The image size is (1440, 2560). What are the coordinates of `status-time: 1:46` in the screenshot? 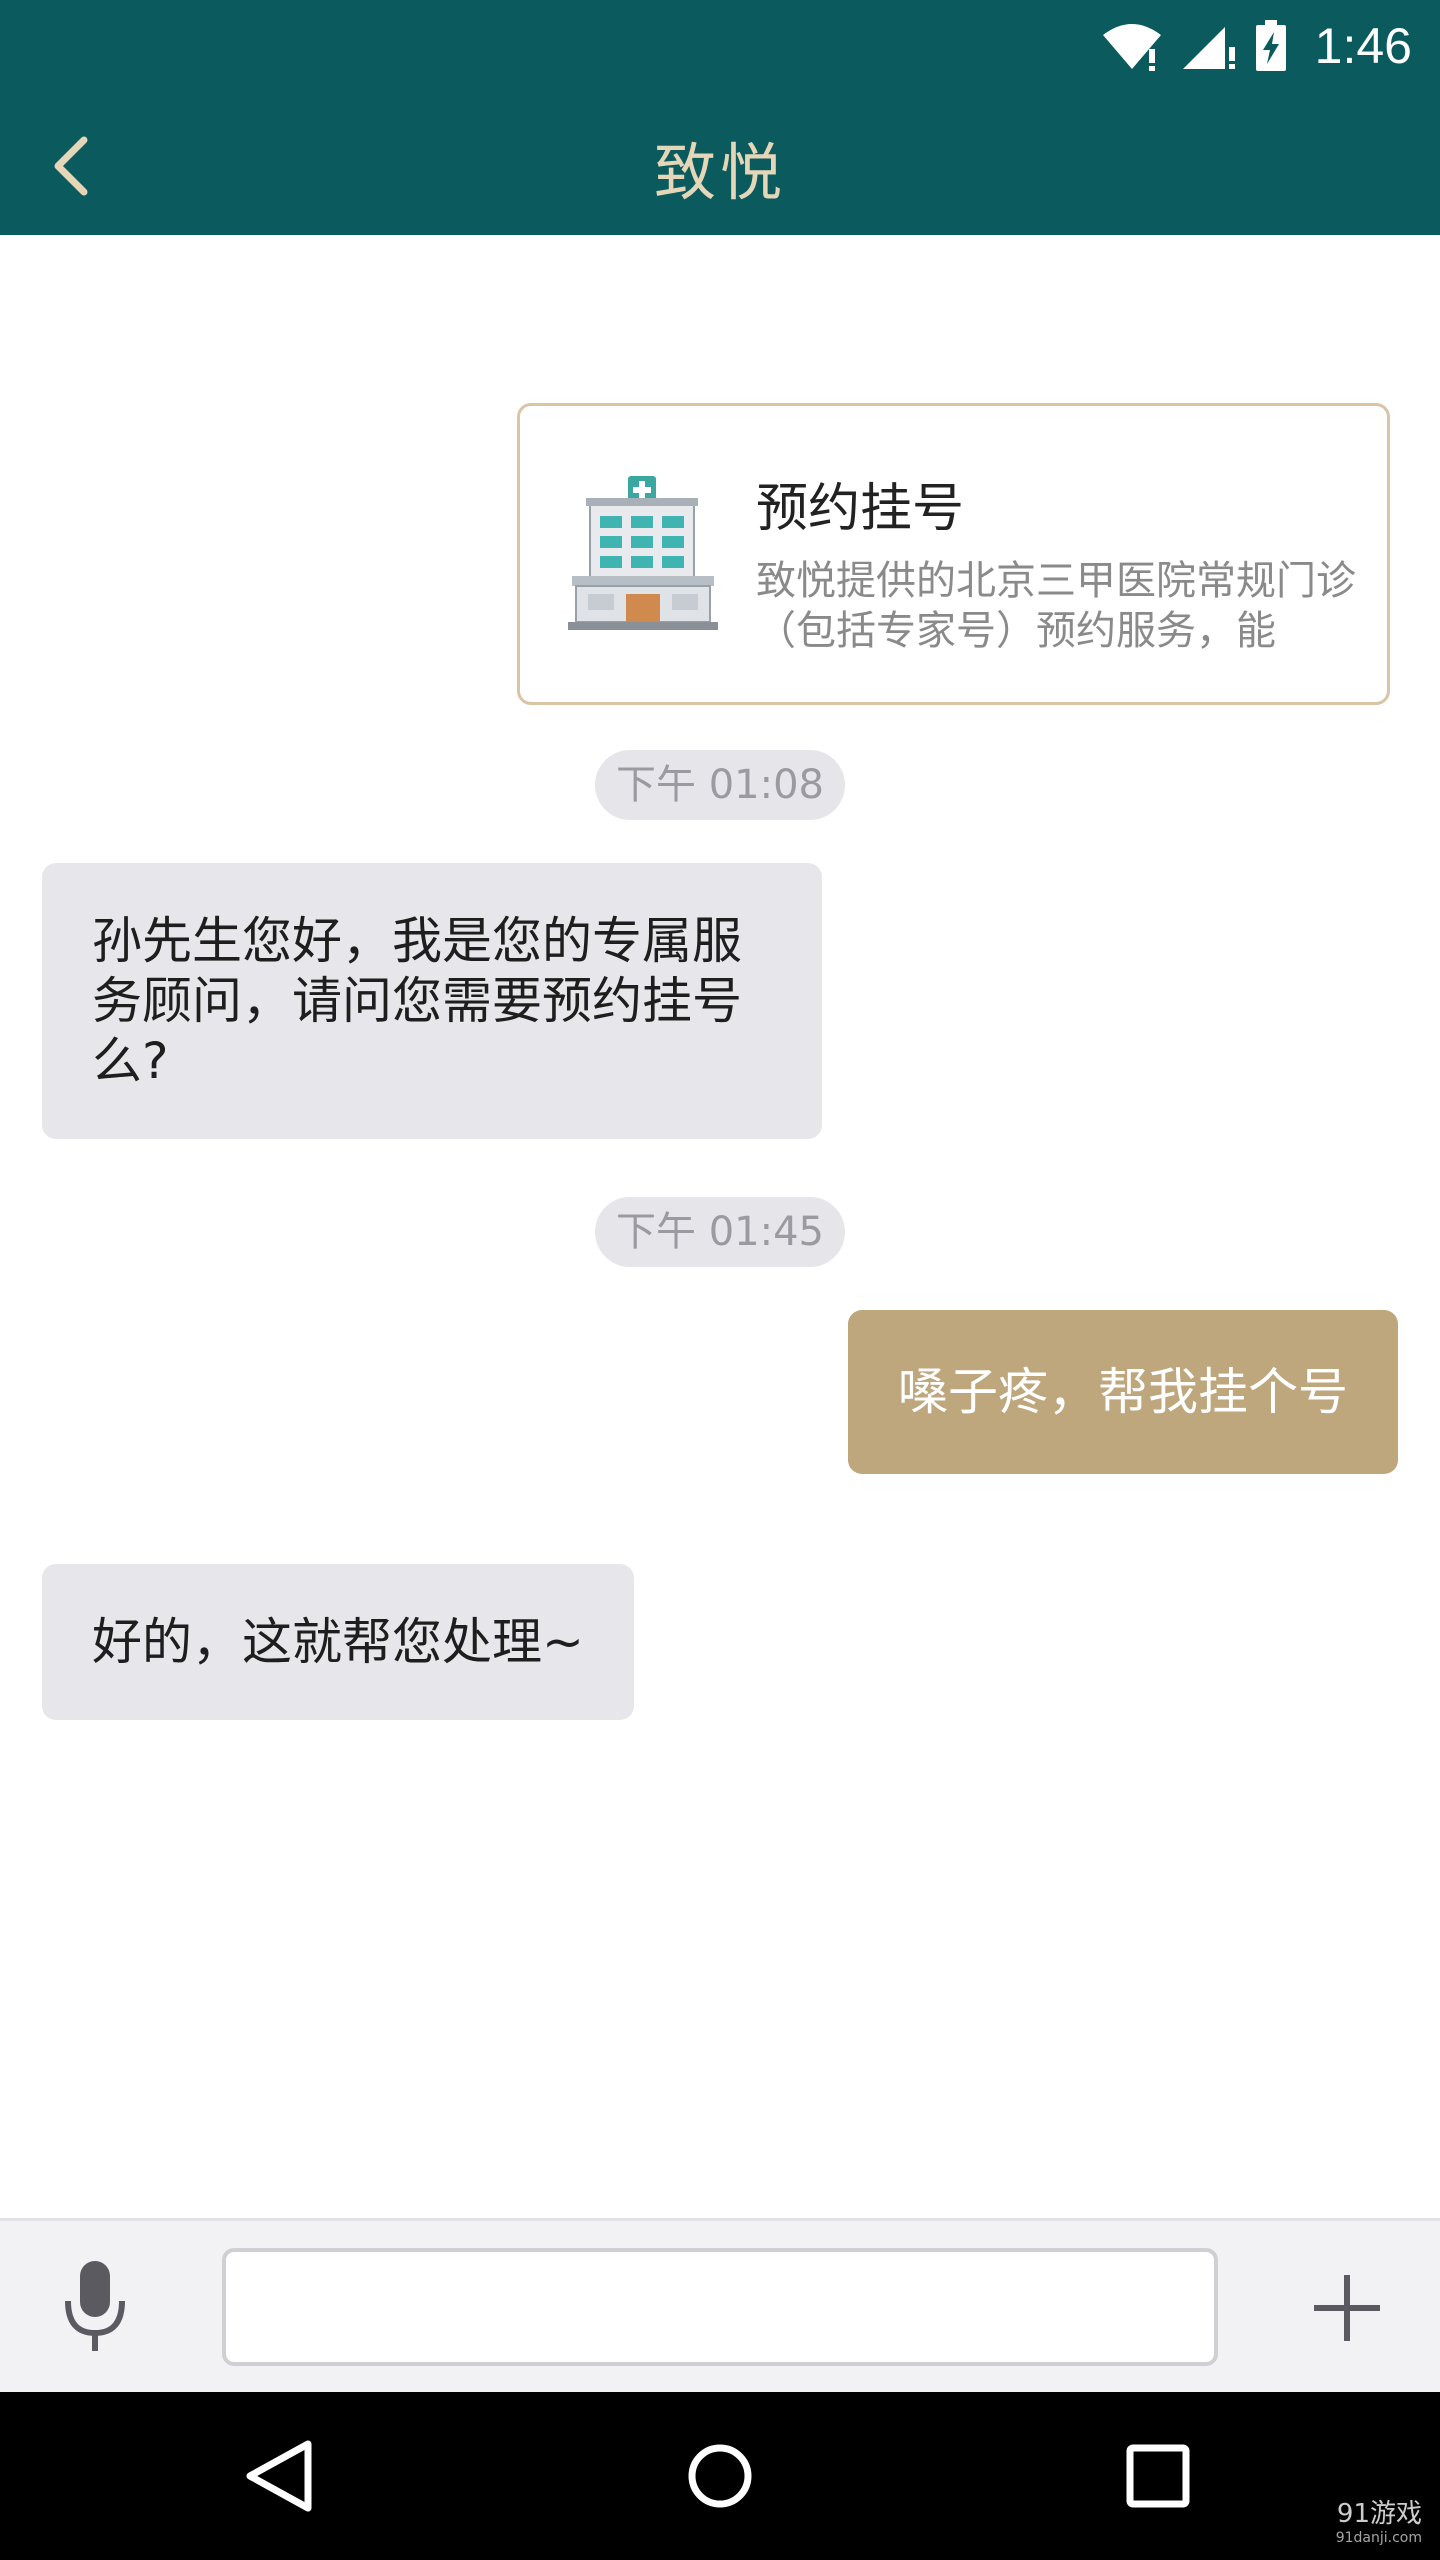 It's located at (1363, 46).